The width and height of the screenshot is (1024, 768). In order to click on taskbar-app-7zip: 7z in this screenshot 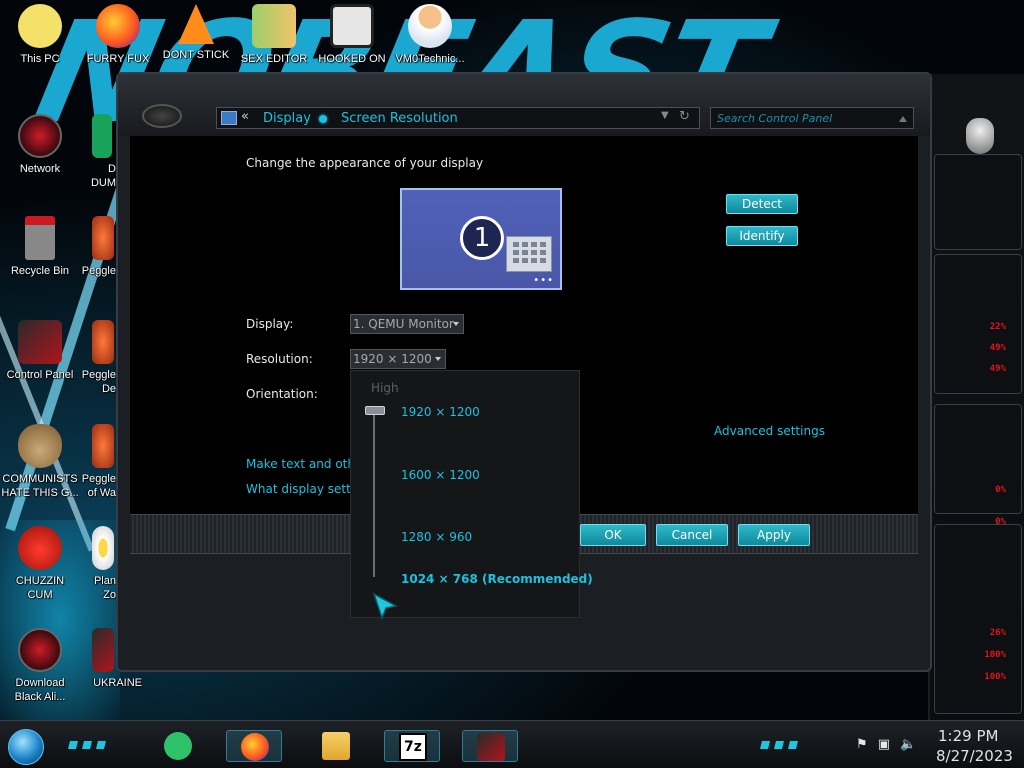, I will do `click(412, 746)`.